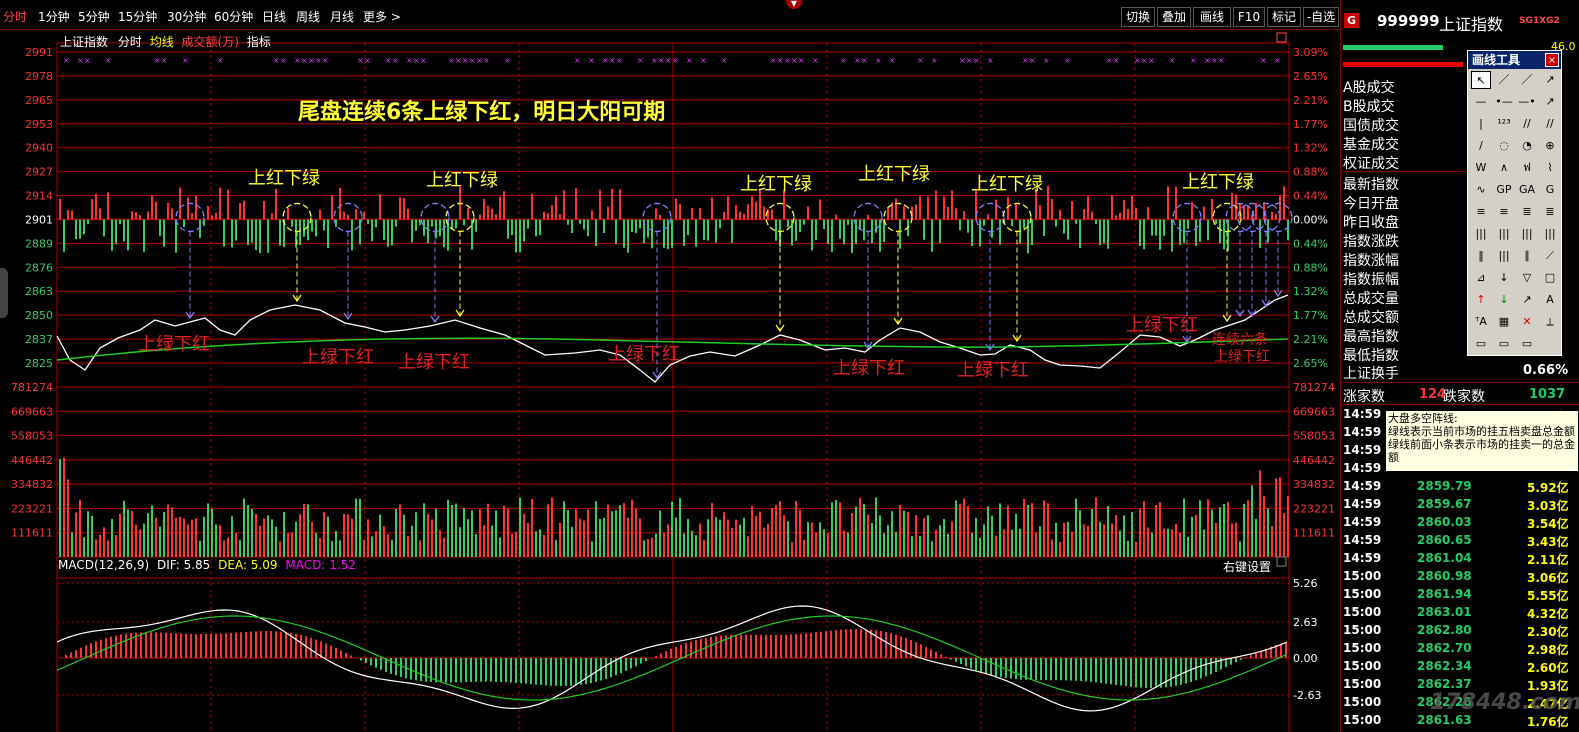 The width and height of the screenshot is (1579, 732). What do you see at coordinates (1548, 488) in the screenshot?
I see `tick-amount: 5.92亿` at bounding box center [1548, 488].